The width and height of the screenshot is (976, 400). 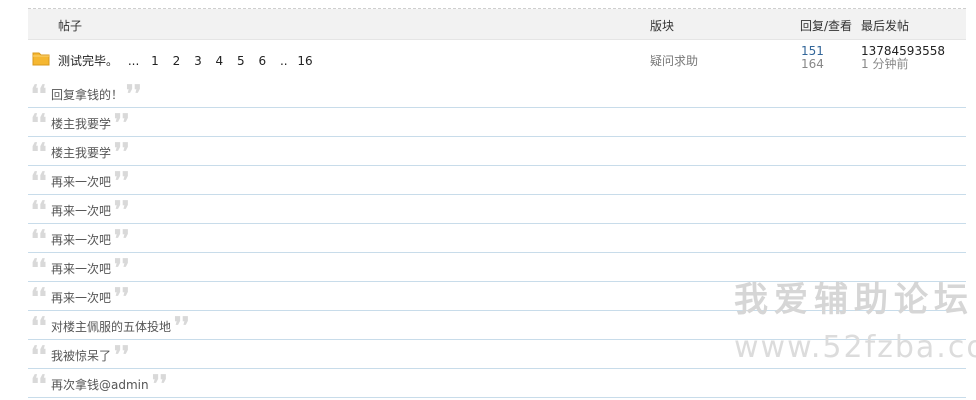 What do you see at coordinates (885, 64) in the screenshot?
I see `last-post-time: 1 分钟前` at bounding box center [885, 64].